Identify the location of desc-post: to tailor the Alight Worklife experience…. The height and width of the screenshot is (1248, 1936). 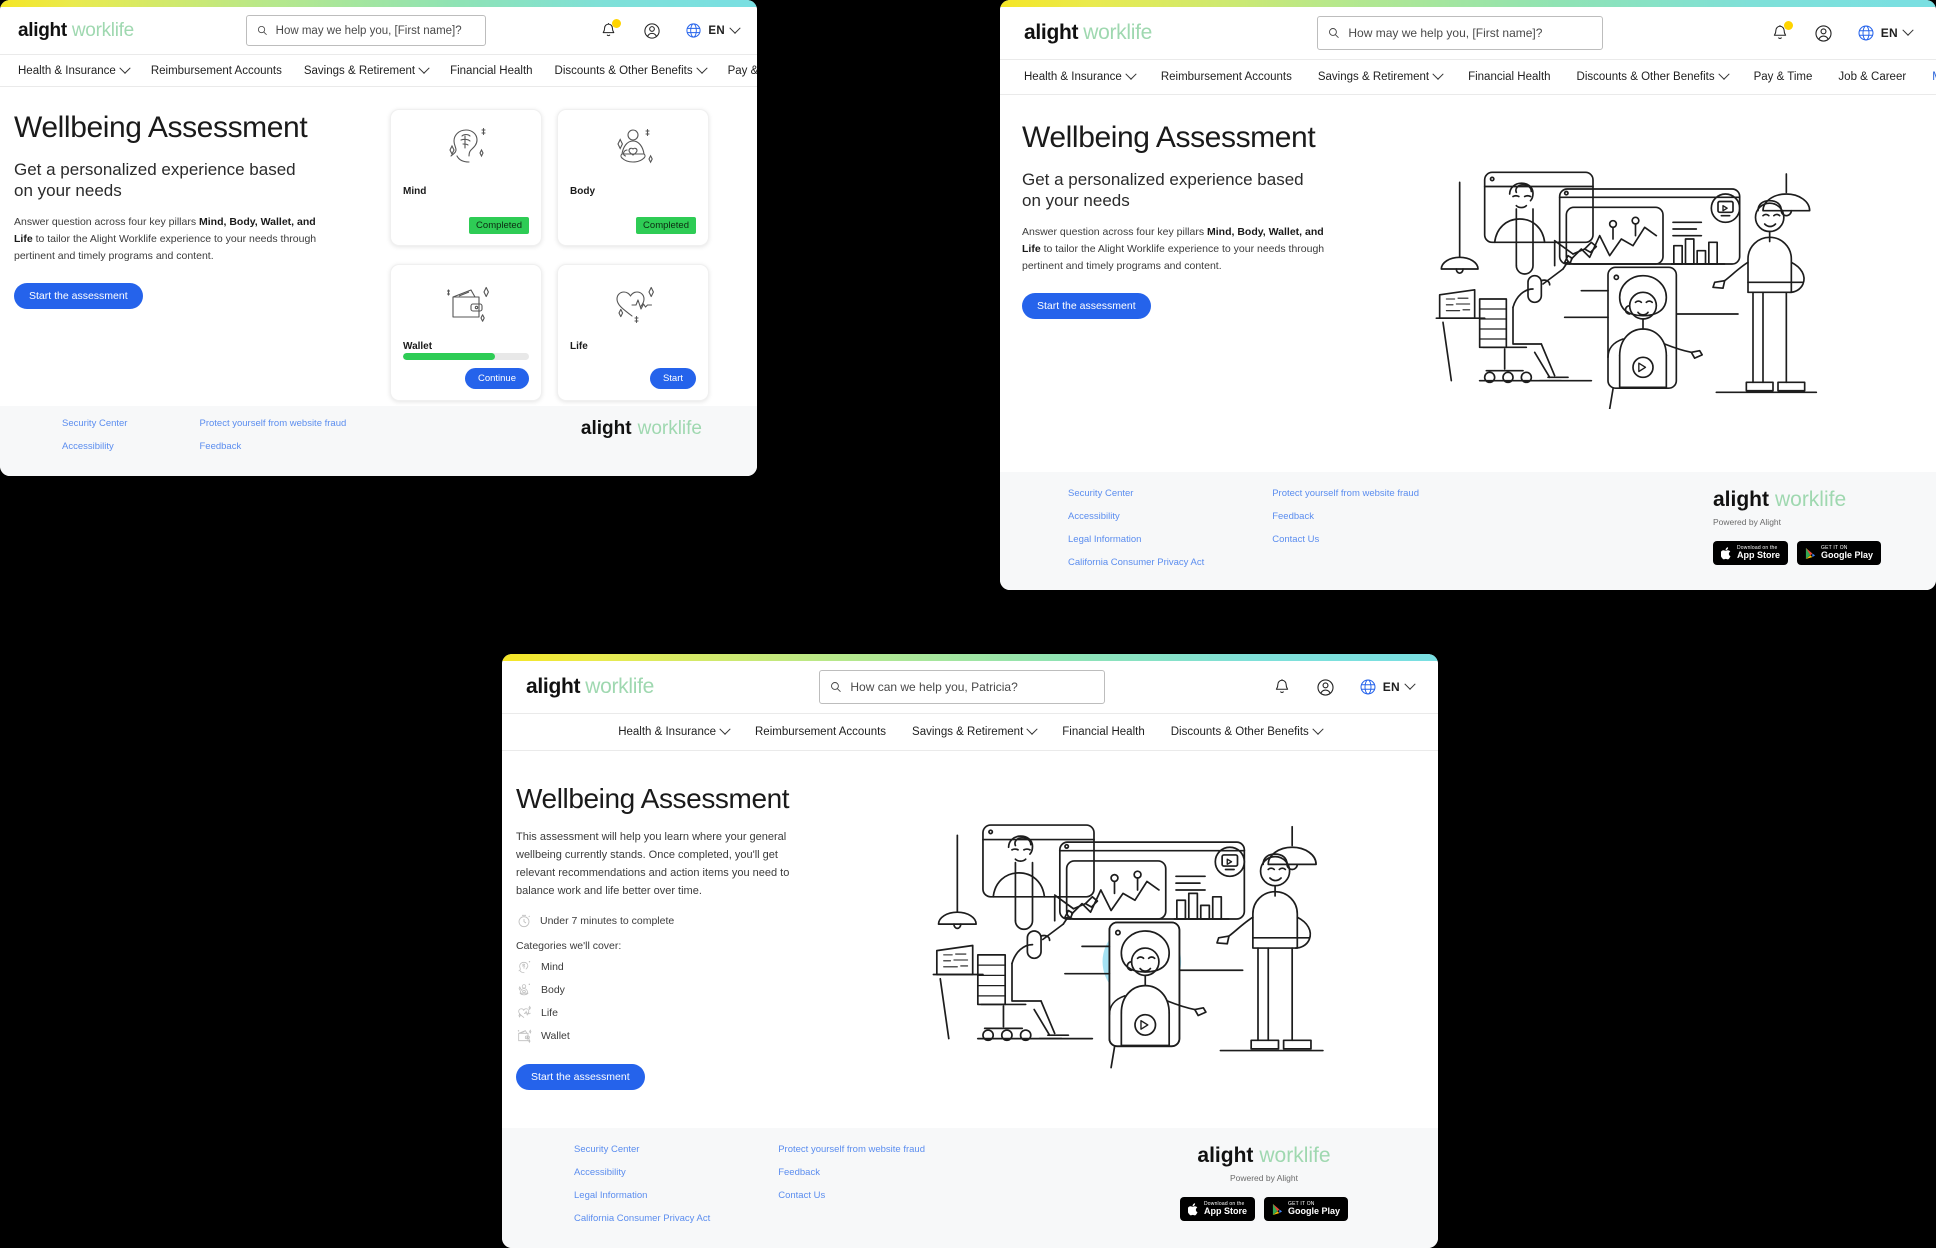
(1173, 257).